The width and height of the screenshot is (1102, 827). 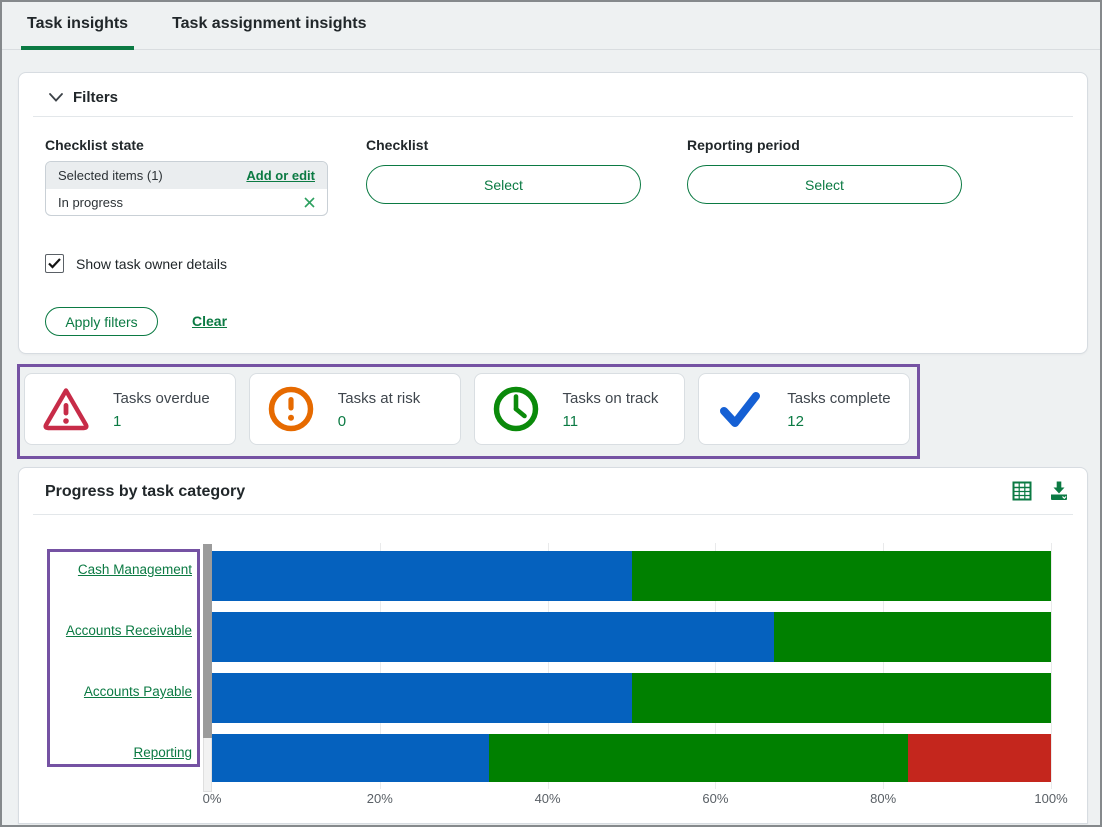 What do you see at coordinates (570, 421) in the screenshot?
I see `summary-card-value: 11` at bounding box center [570, 421].